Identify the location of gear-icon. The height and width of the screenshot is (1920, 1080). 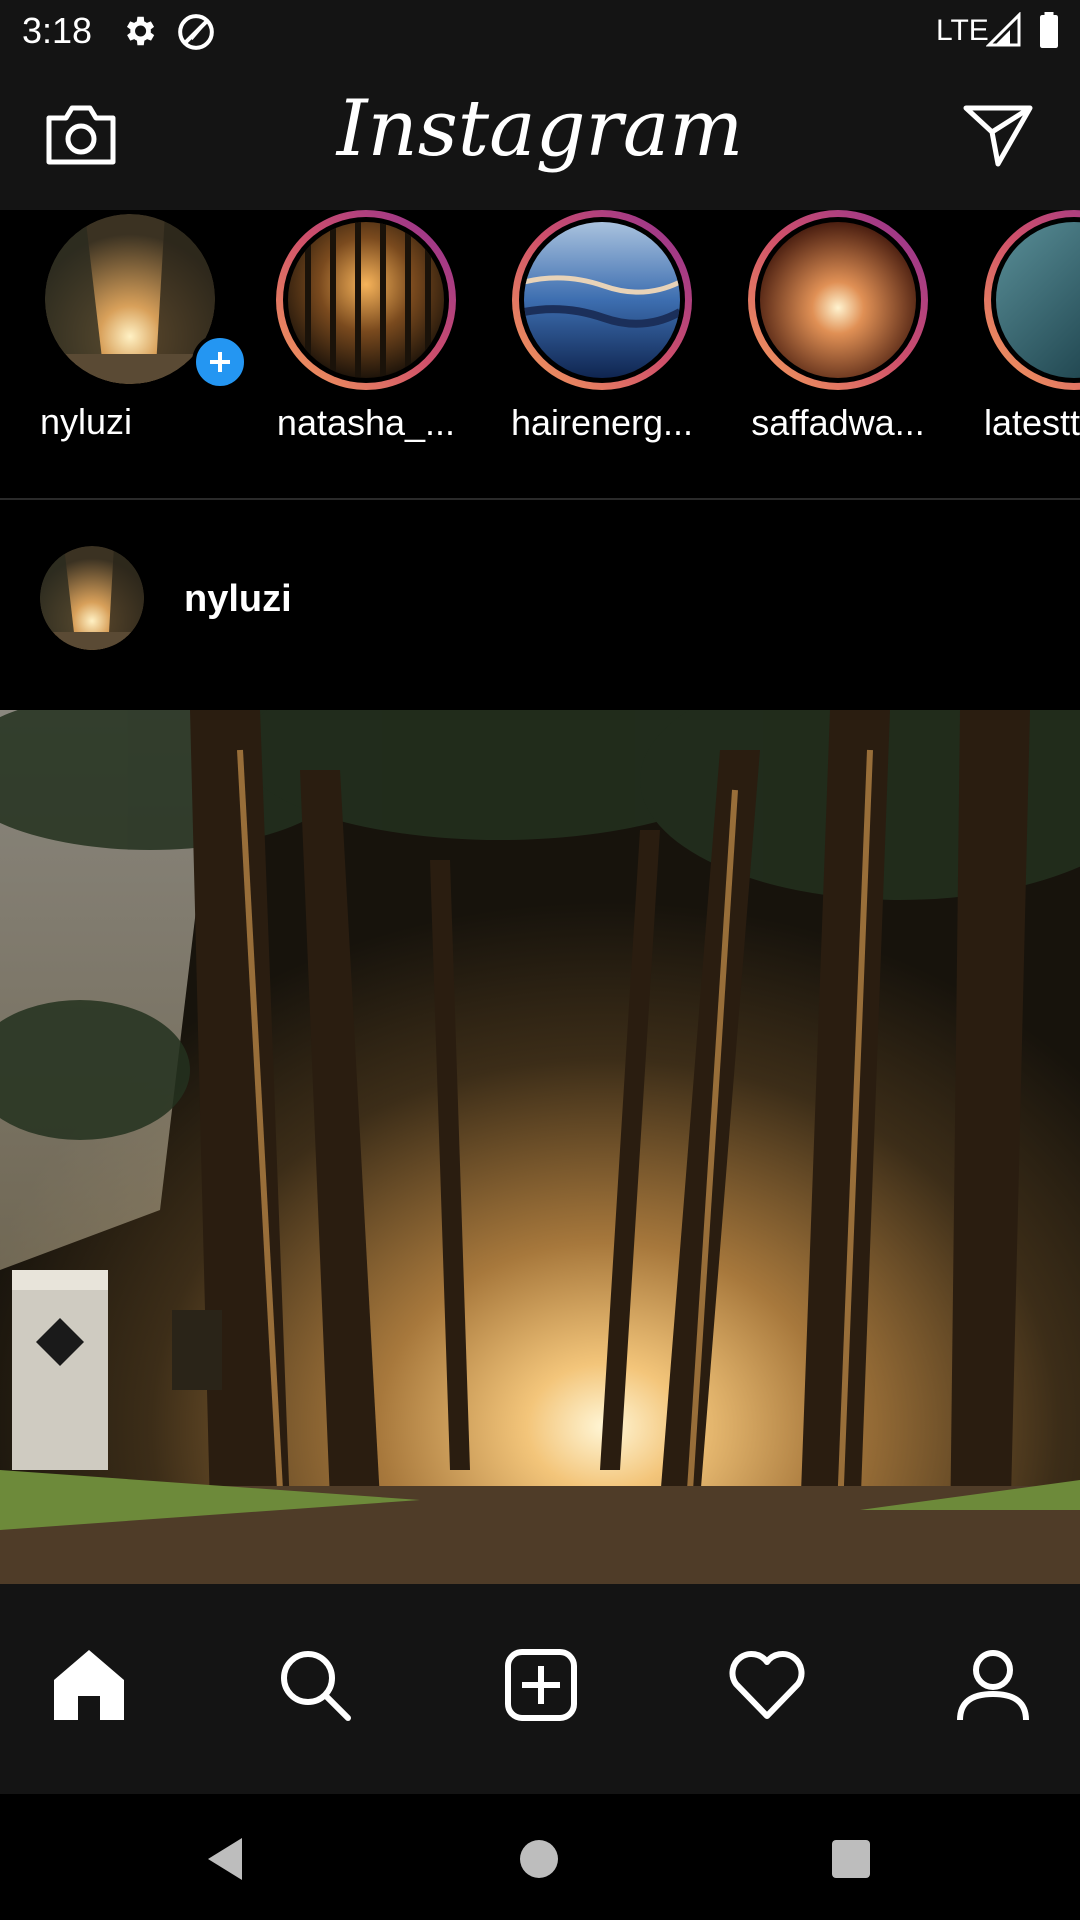
(140, 31).